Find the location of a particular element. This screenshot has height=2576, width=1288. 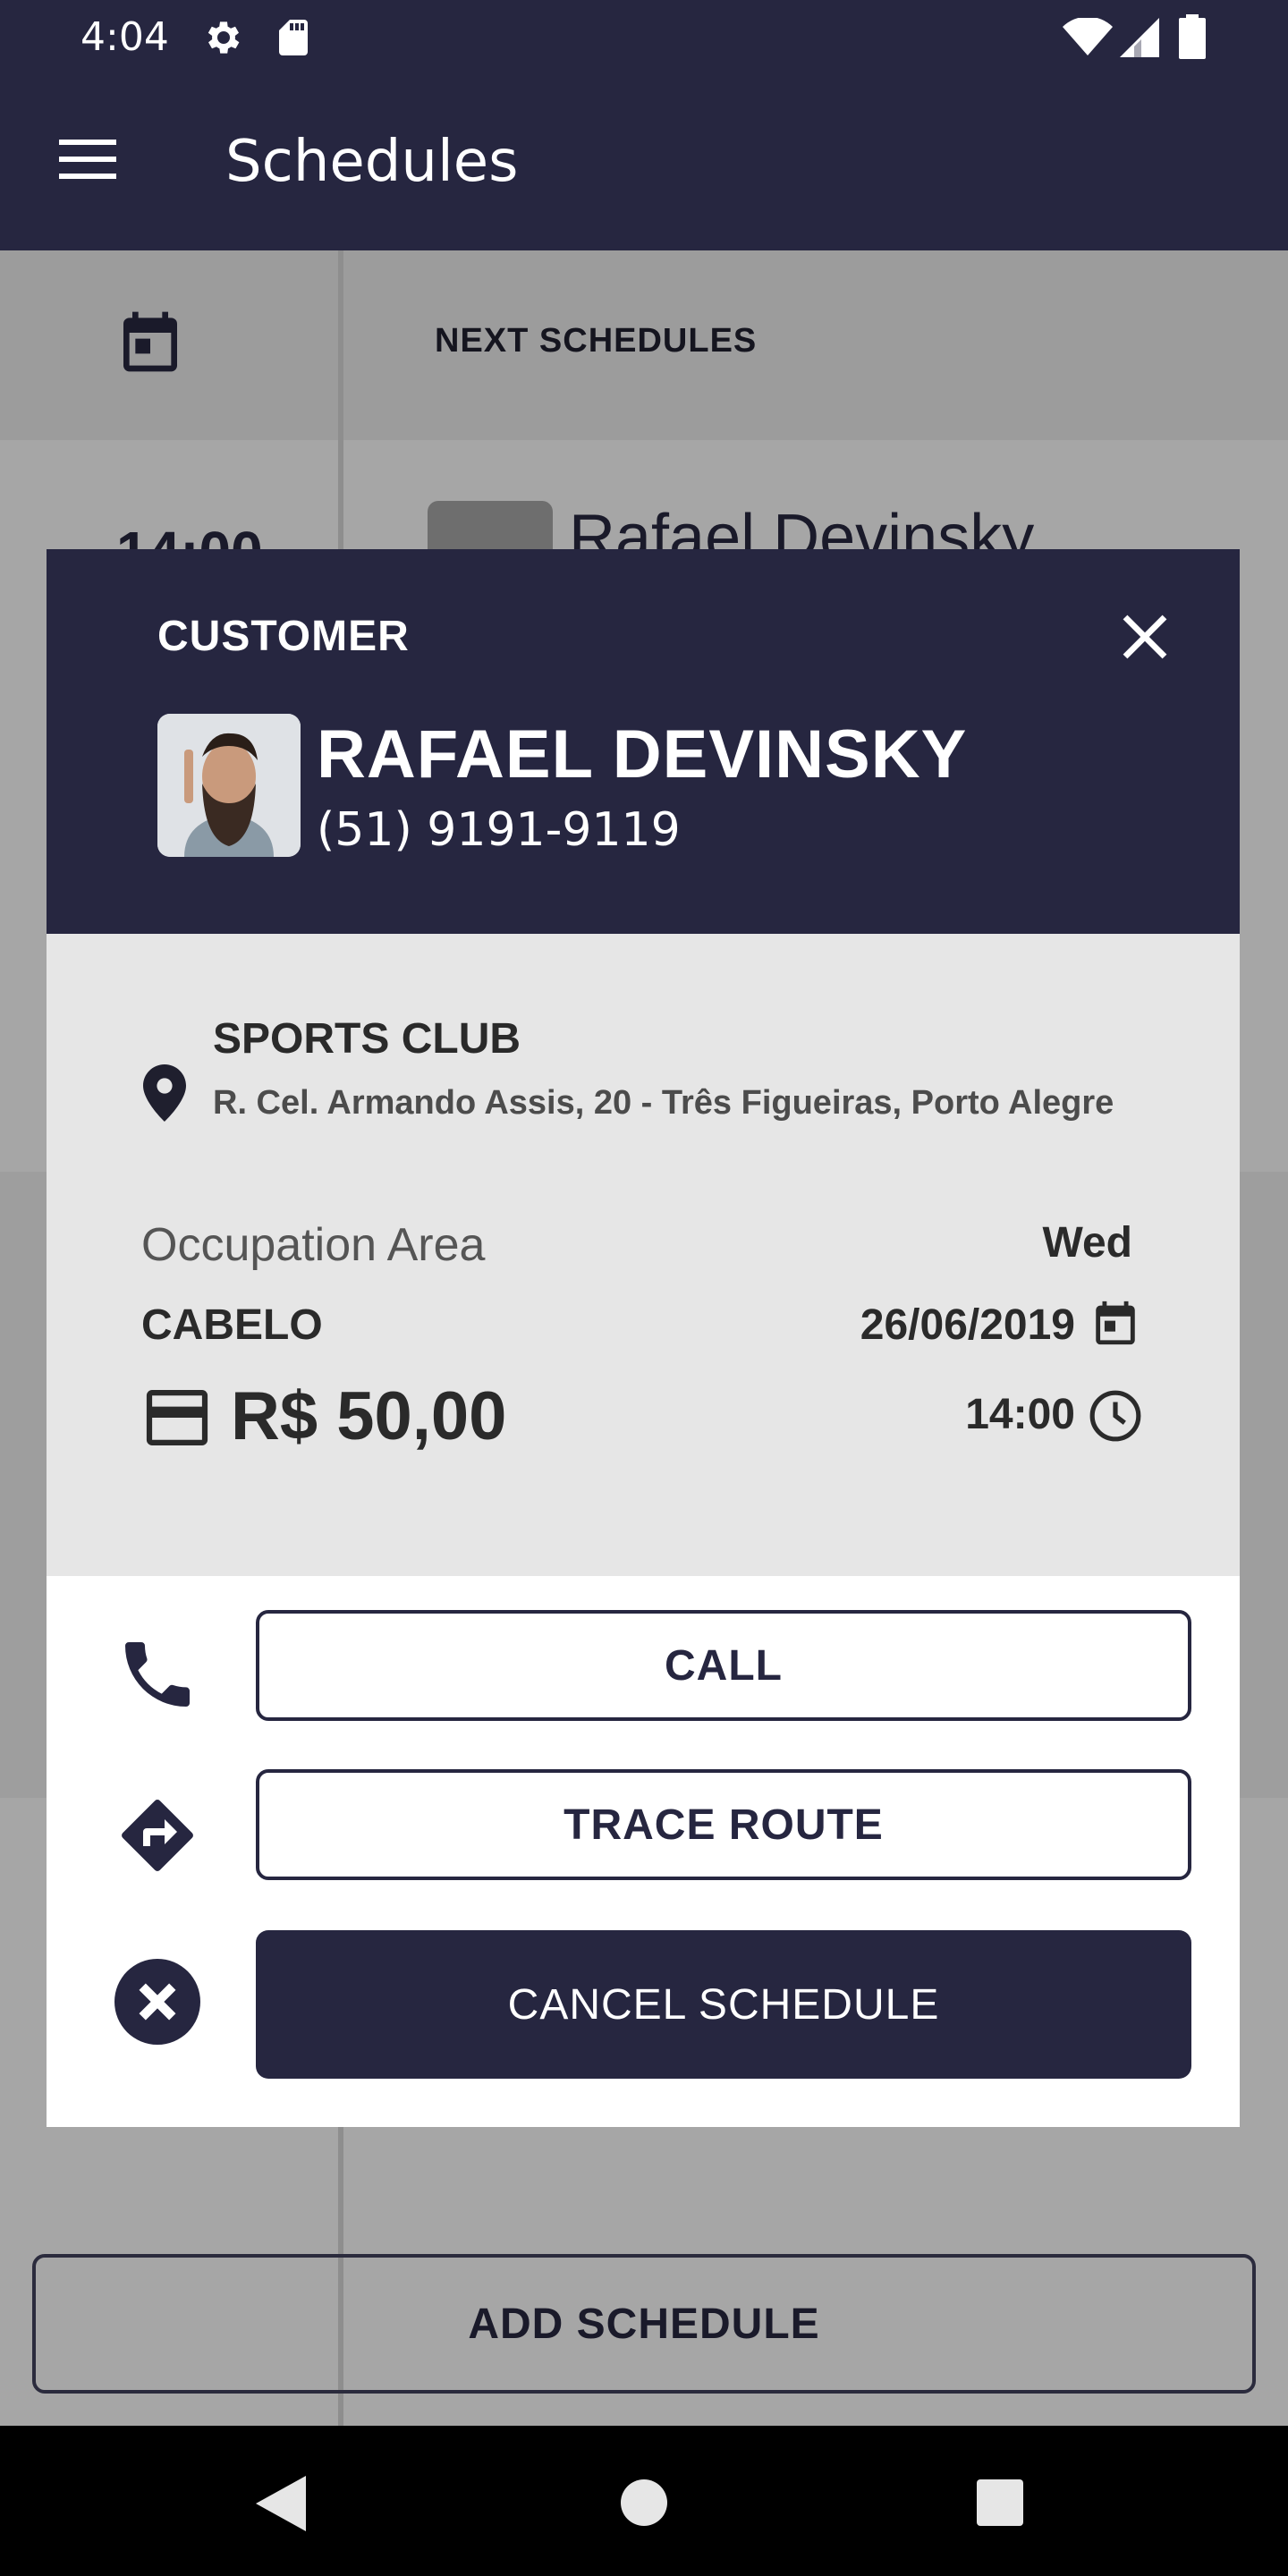

settings-icon is located at coordinates (223, 37).